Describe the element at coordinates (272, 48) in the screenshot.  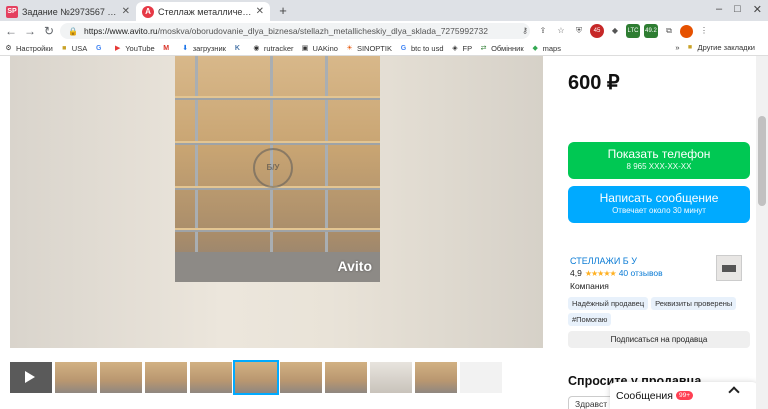
I see `bookmark-rutracker: ◉ rutracker` at that location.